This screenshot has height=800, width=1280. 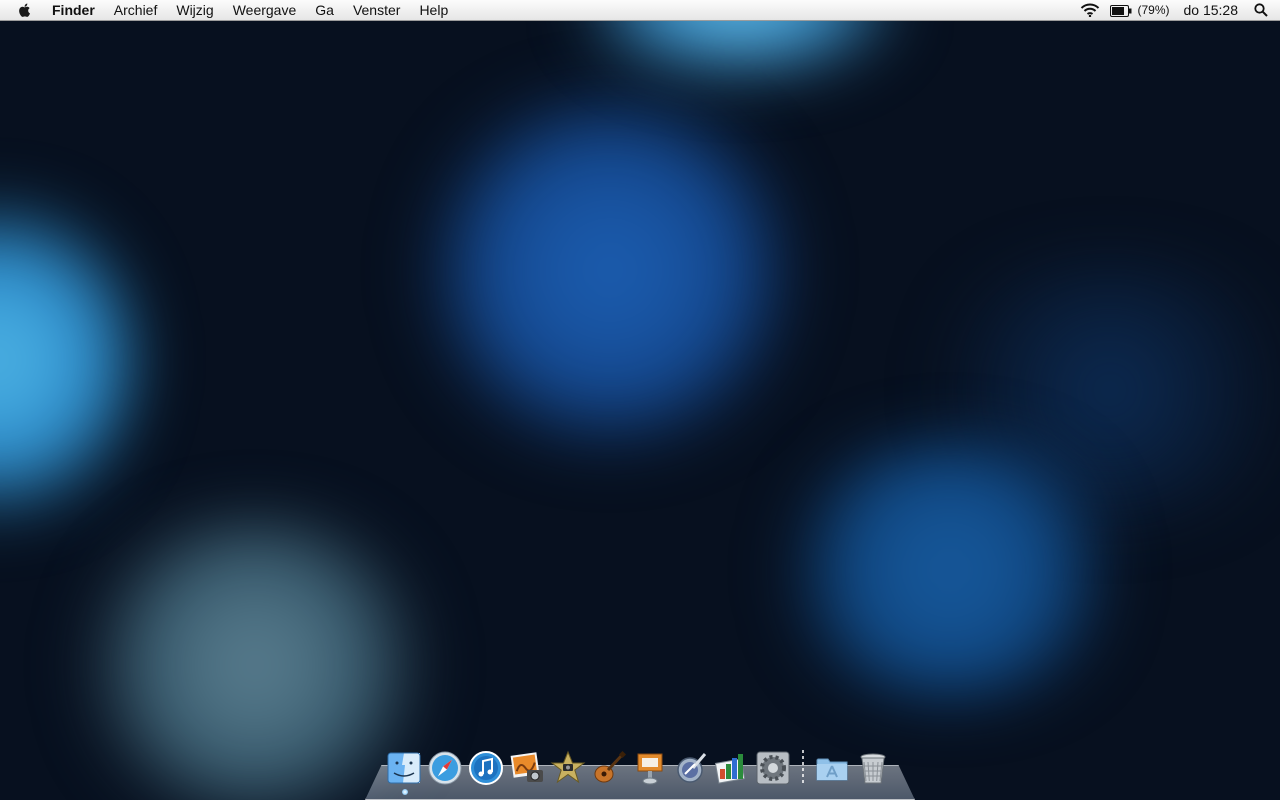 What do you see at coordinates (568, 768) in the screenshot?
I see `imovie-icon` at bounding box center [568, 768].